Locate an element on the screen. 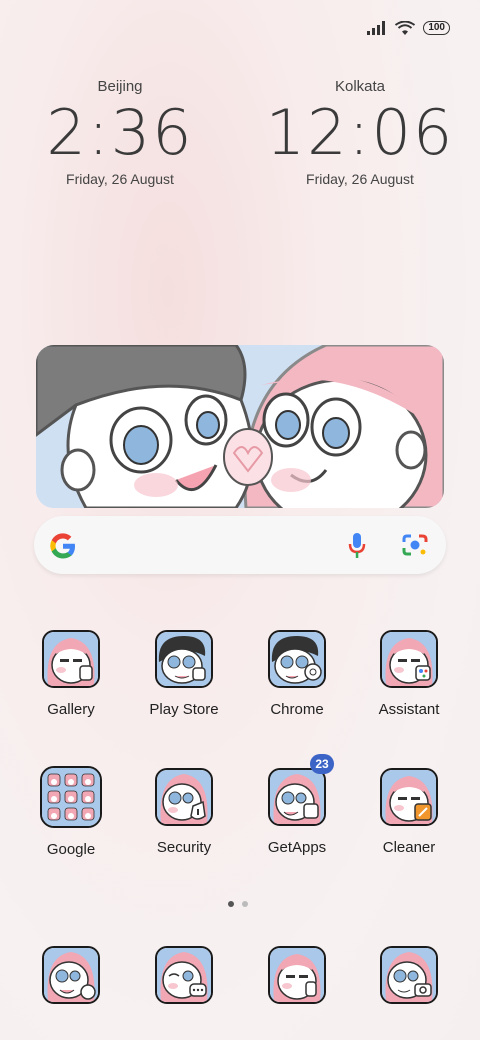 The image size is (480, 1040). app-cleaner: Cleaner is located at coordinates (409, 812).